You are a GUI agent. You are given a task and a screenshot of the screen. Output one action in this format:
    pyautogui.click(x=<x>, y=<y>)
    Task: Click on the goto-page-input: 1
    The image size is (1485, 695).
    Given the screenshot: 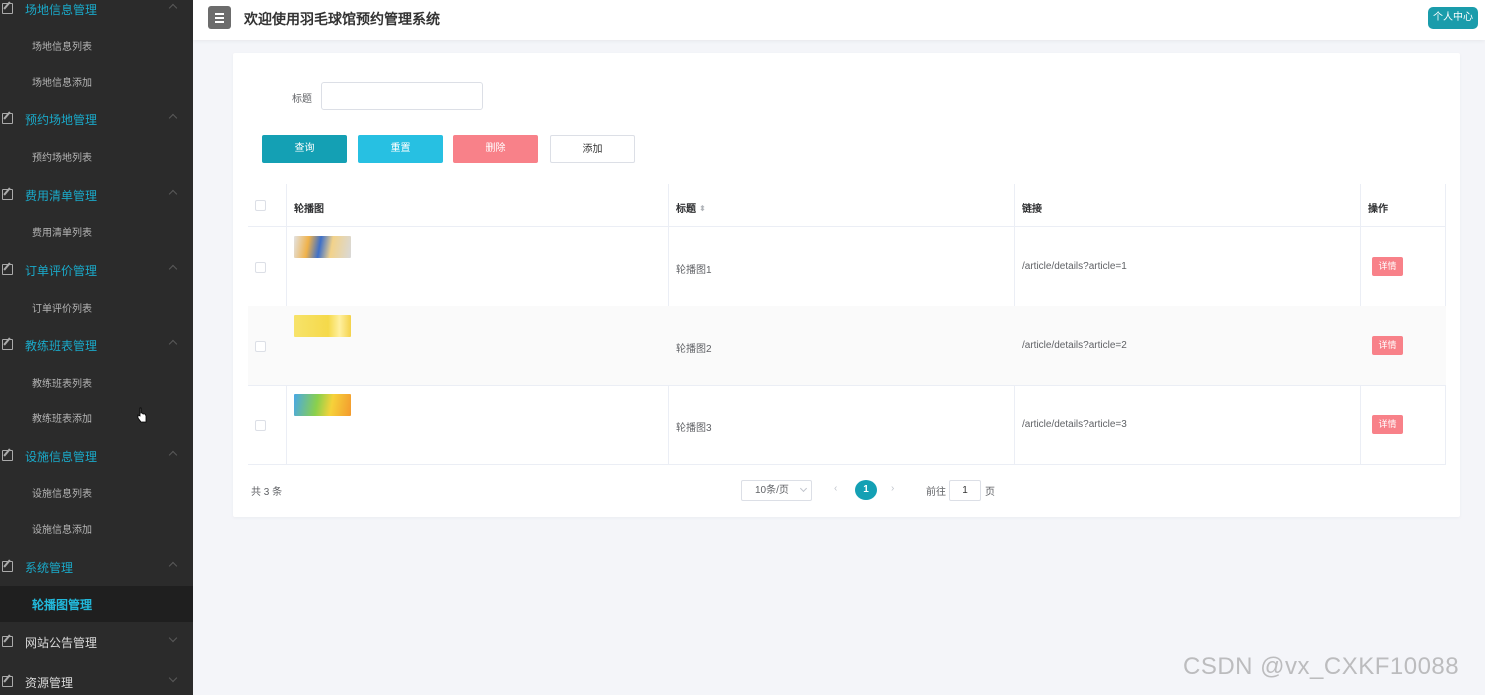 What is the action you would take?
    pyautogui.click(x=965, y=490)
    